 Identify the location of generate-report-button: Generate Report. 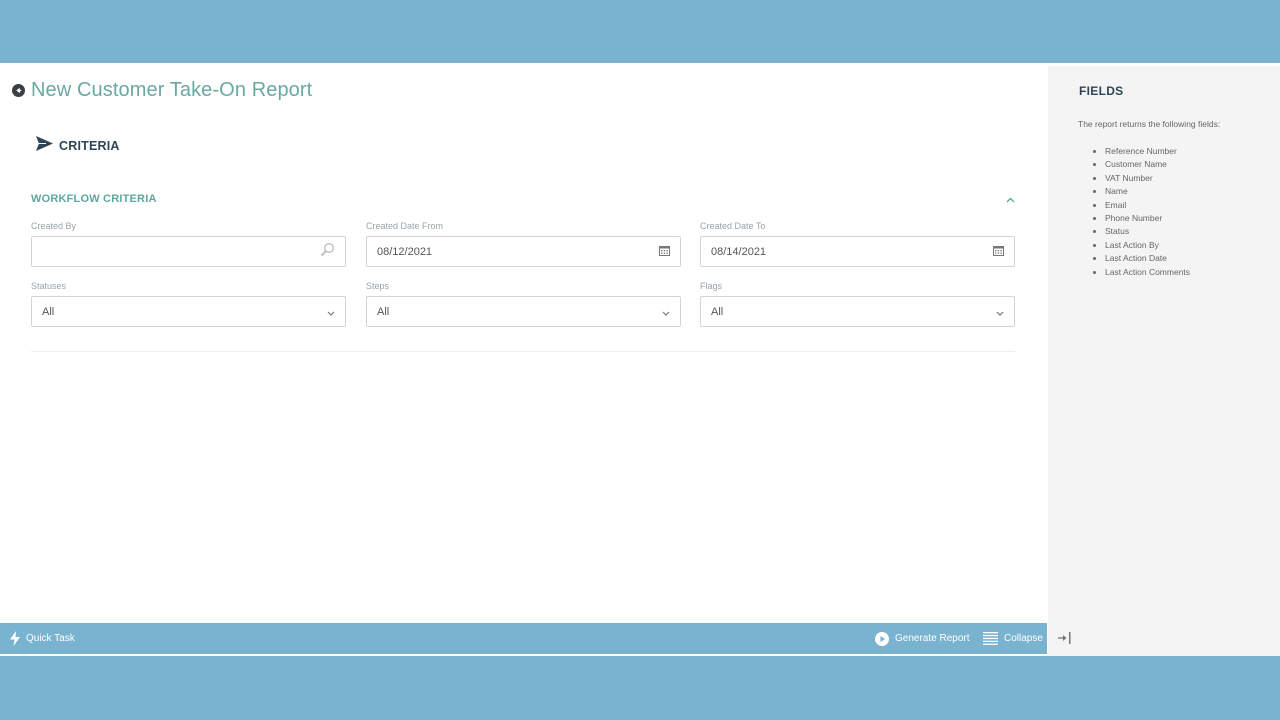
(922, 638).